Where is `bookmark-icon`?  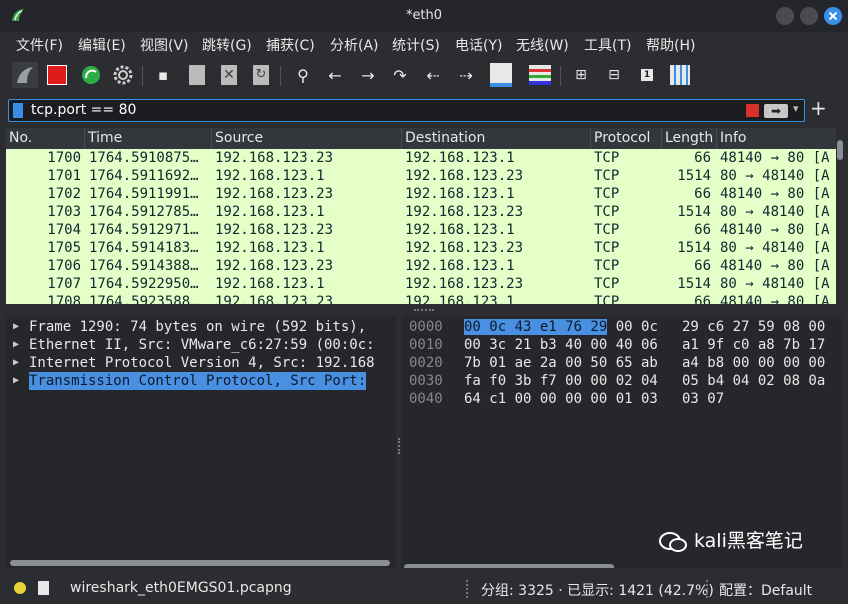
bookmark-icon is located at coordinates (18, 110).